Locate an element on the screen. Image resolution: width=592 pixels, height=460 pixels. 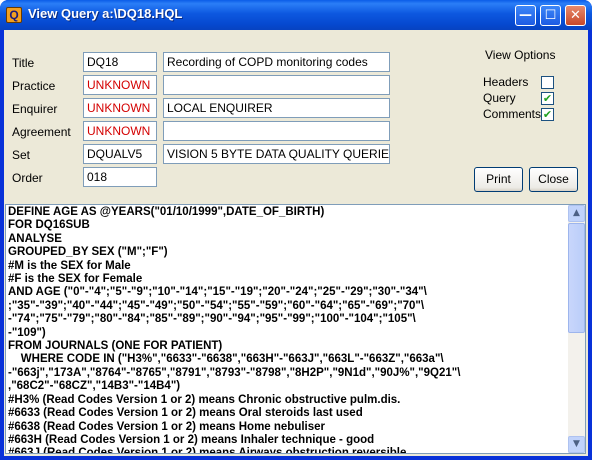
query-line: -"109") is located at coordinates (27, 332).